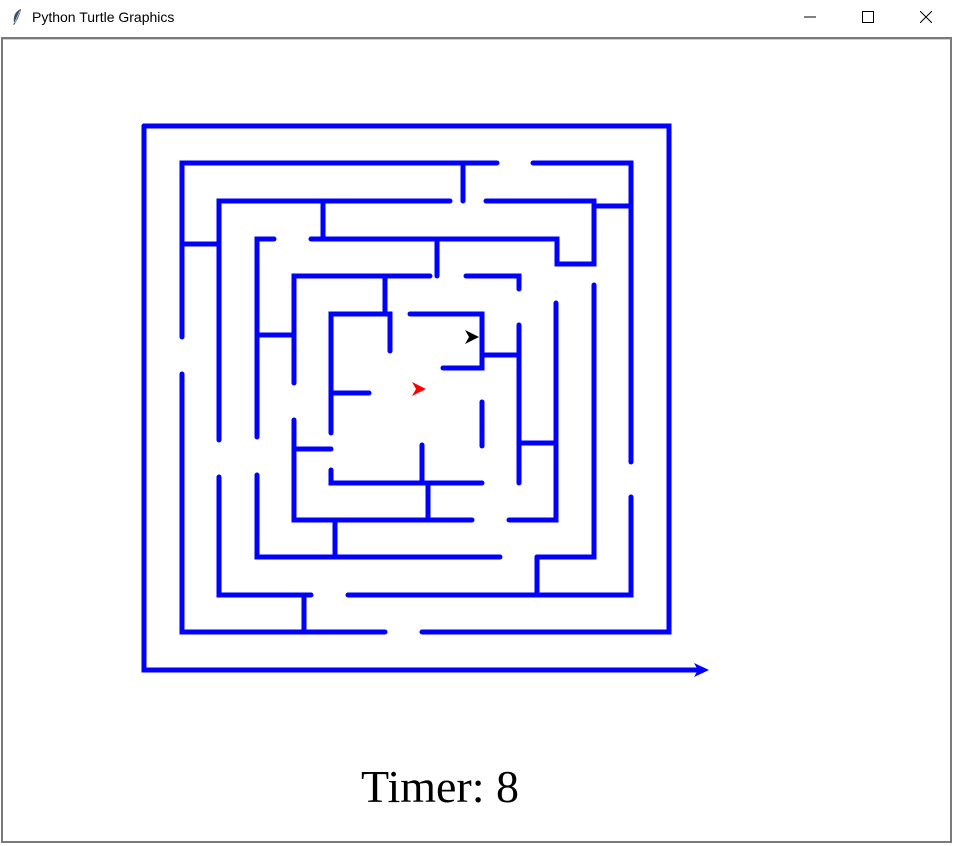 The image size is (955, 846). I want to click on minimize-button, so click(810, 17).